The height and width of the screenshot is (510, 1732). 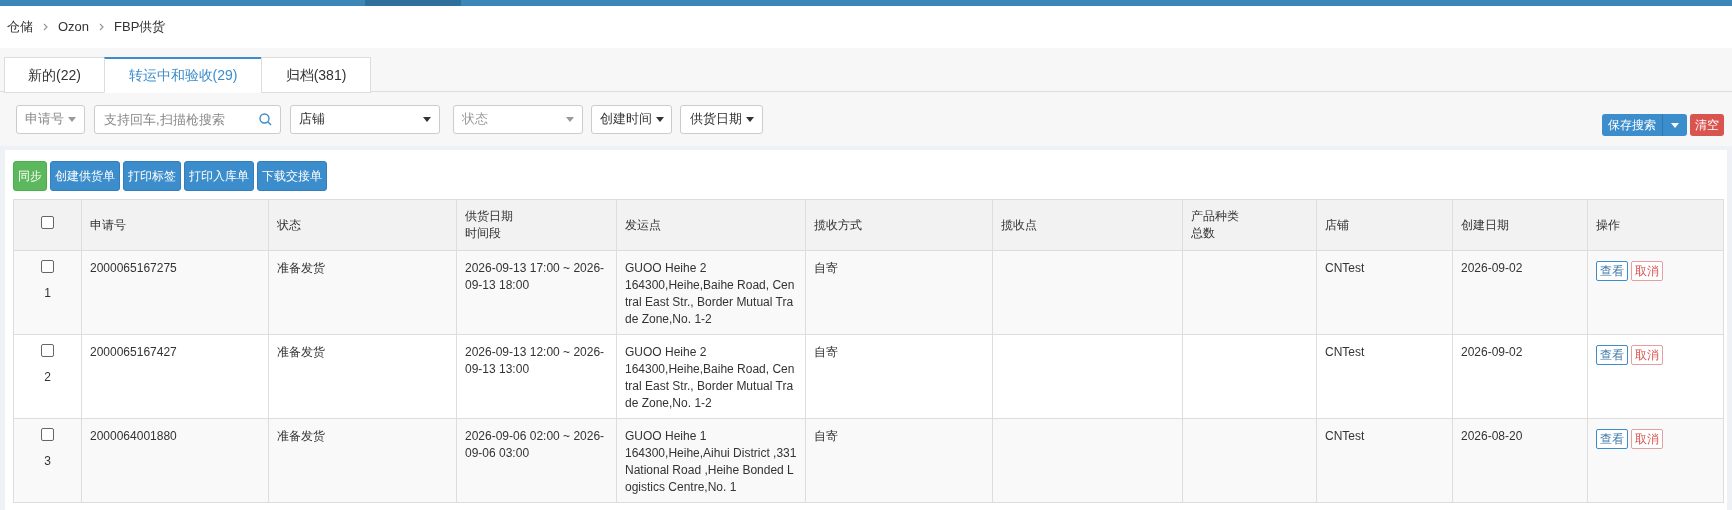 I want to click on column-header: 申请号, so click(x=108, y=225).